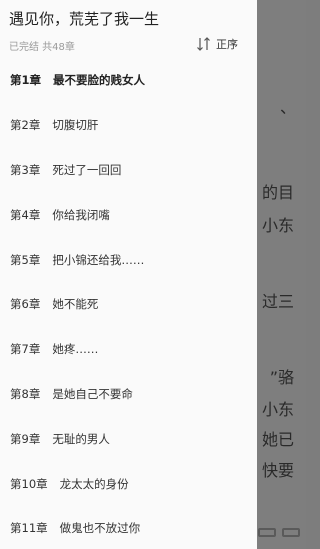  I want to click on reader-bottom-toolbar, so click(279, 532).